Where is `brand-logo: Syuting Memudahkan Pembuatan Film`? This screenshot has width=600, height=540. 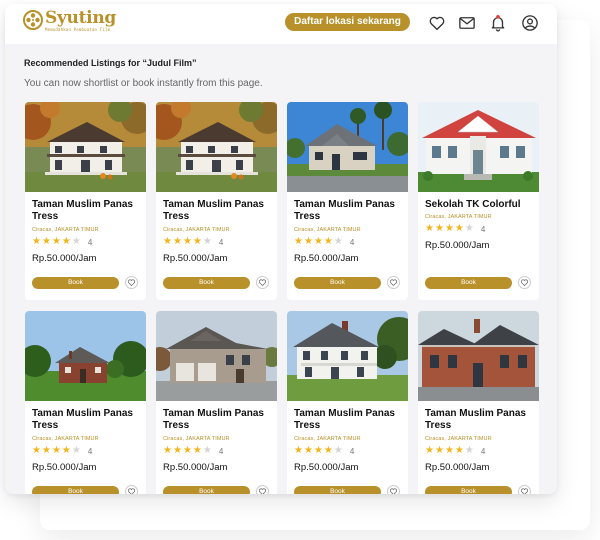 brand-logo: Syuting Memudahkan Pembuatan Film is located at coordinates (69, 20).